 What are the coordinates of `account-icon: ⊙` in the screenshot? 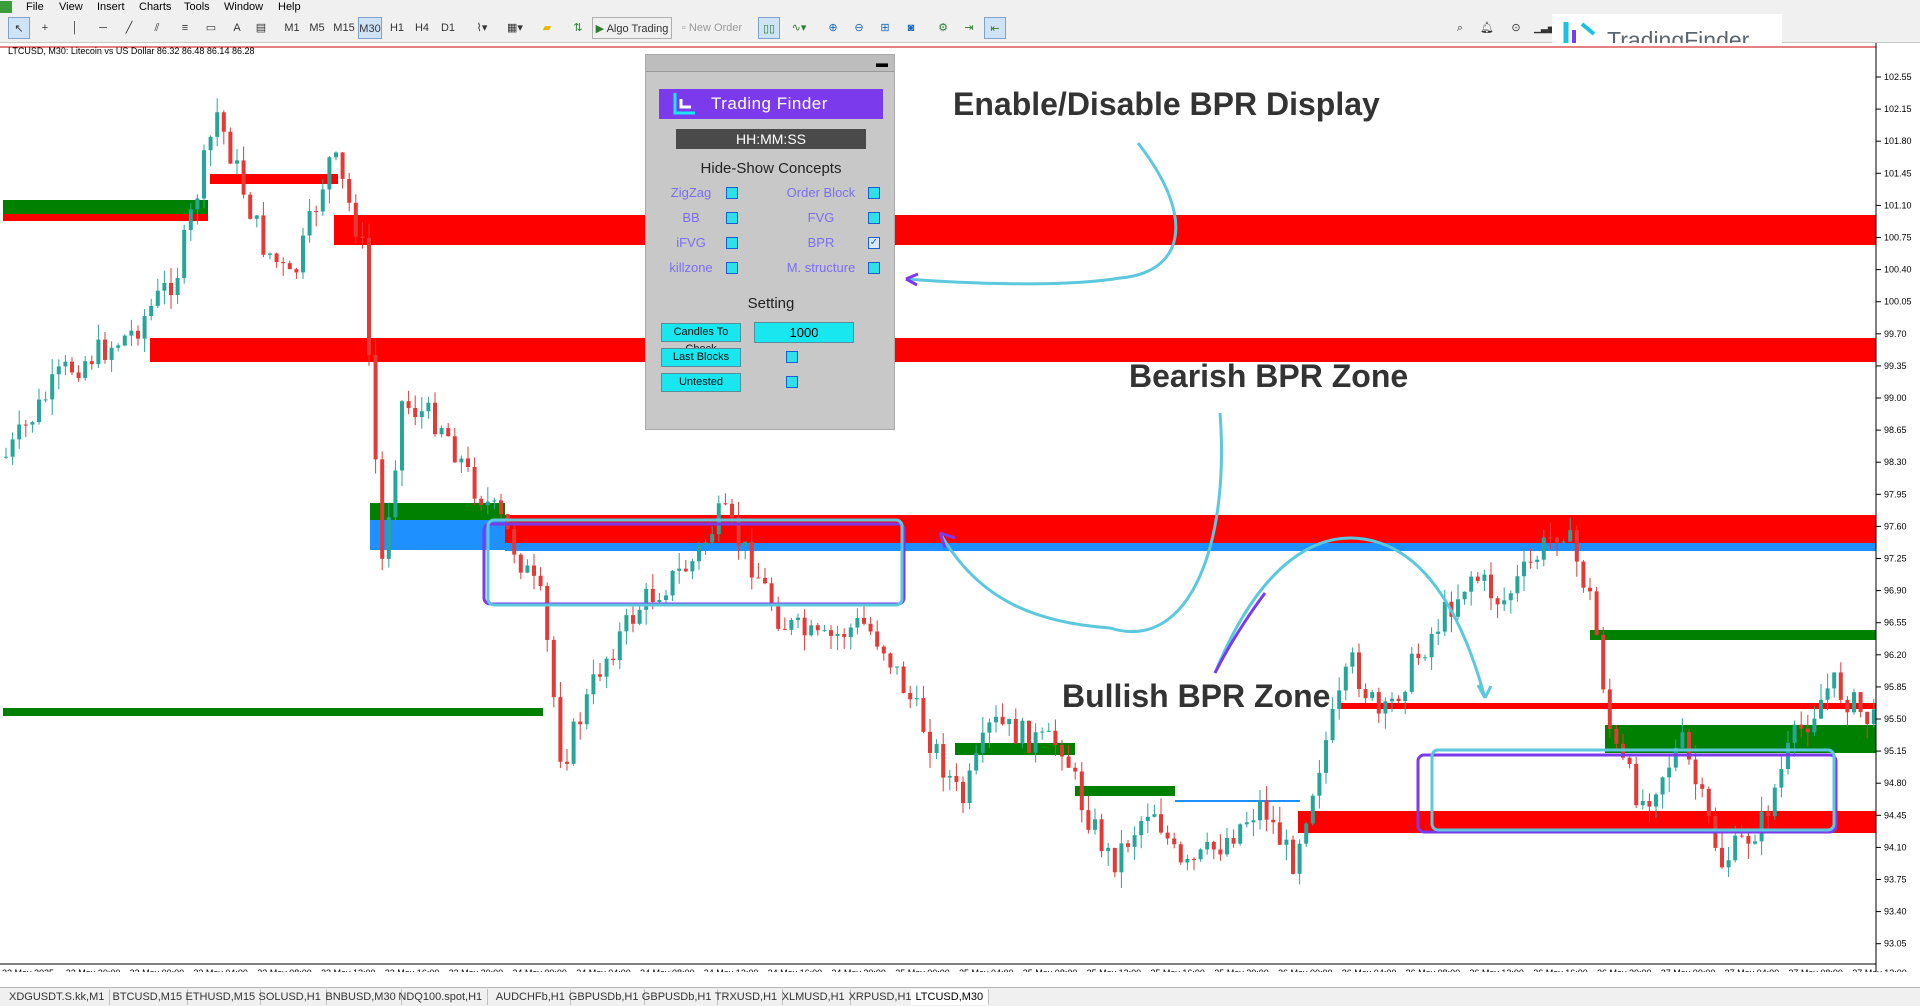 It's located at (1516, 28).